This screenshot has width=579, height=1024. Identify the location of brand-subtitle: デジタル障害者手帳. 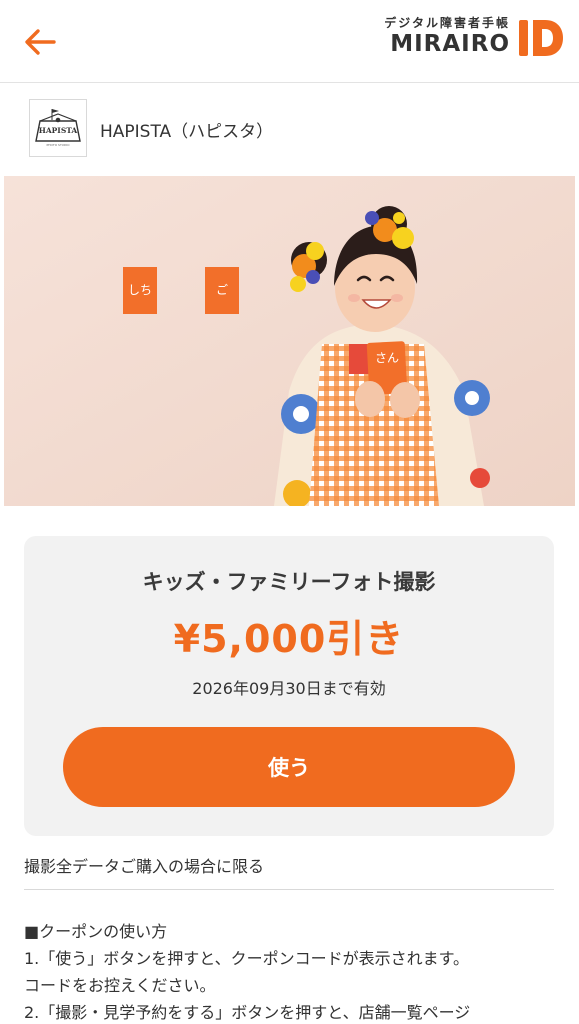
(447, 23).